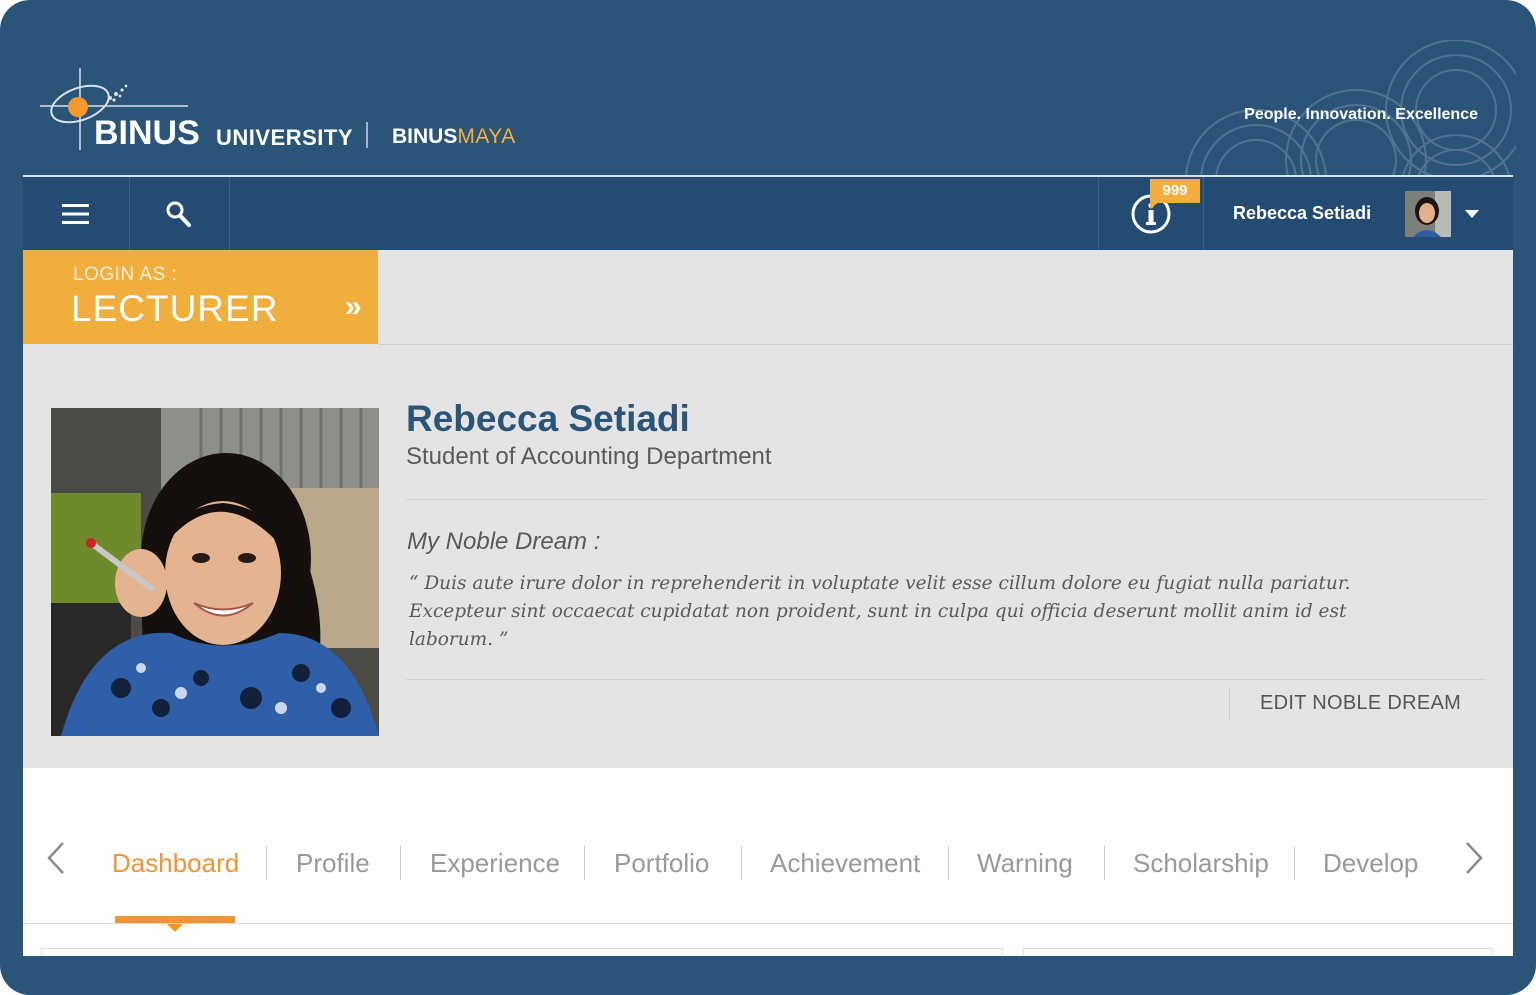  I want to click on edit-separator, so click(1229, 704).